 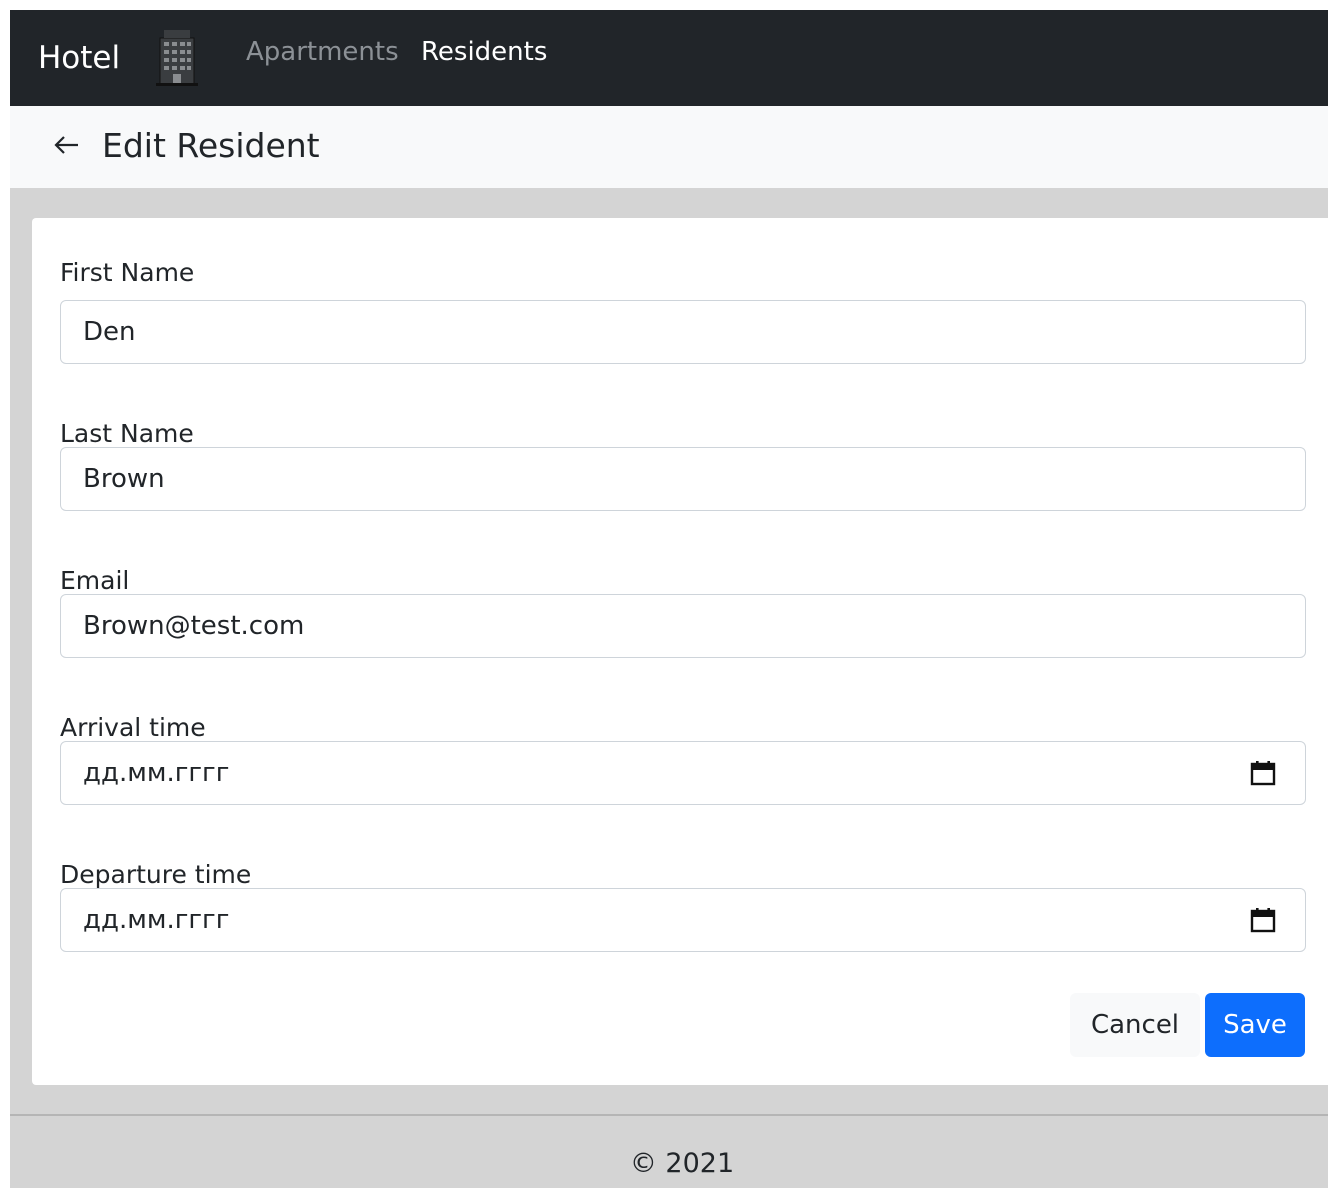 What do you see at coordinates (95, 580) in the screenshot?
I see `email-label: Email` at bounding box center [95, 580].